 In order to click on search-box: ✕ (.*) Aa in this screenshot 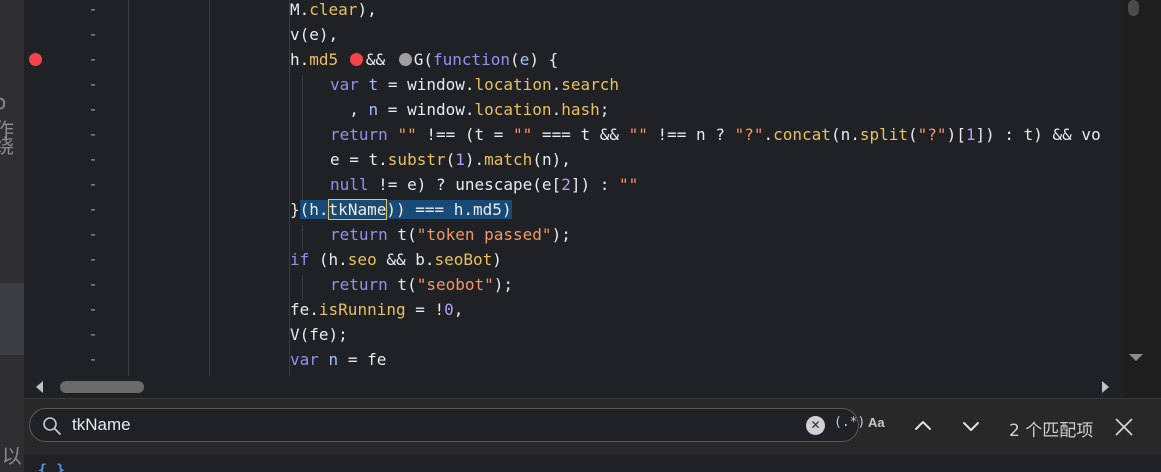, I will do `click(457, 425)`.